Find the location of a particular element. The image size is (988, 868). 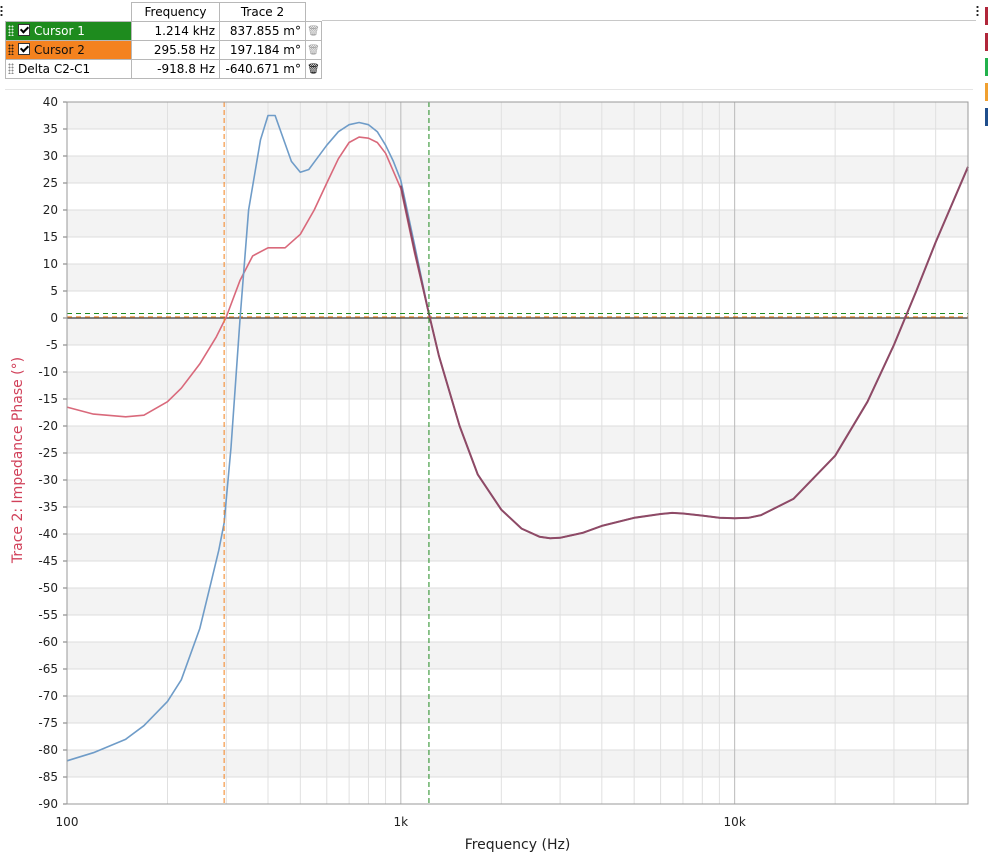

y-tick-label: -65 is located at coordinates (48, 669).